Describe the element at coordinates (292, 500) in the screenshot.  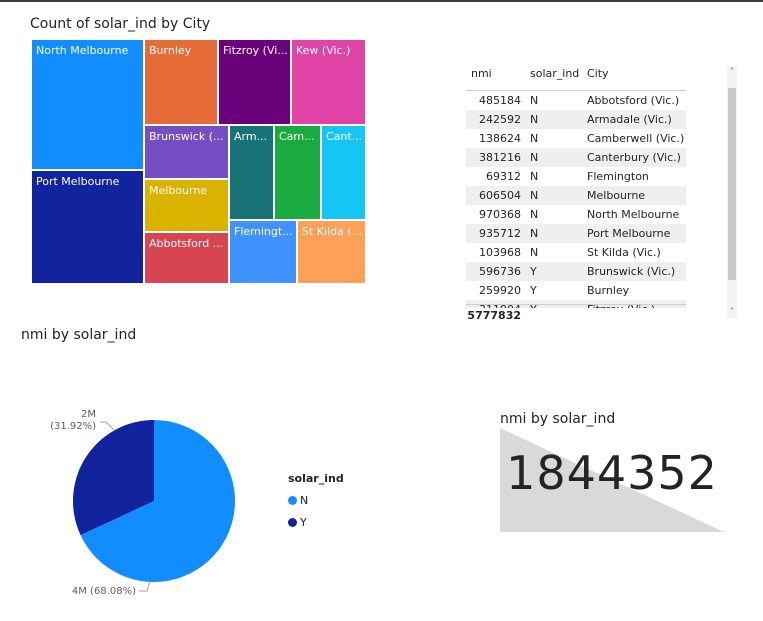
I see `legend-dot-n-icon` at that location.